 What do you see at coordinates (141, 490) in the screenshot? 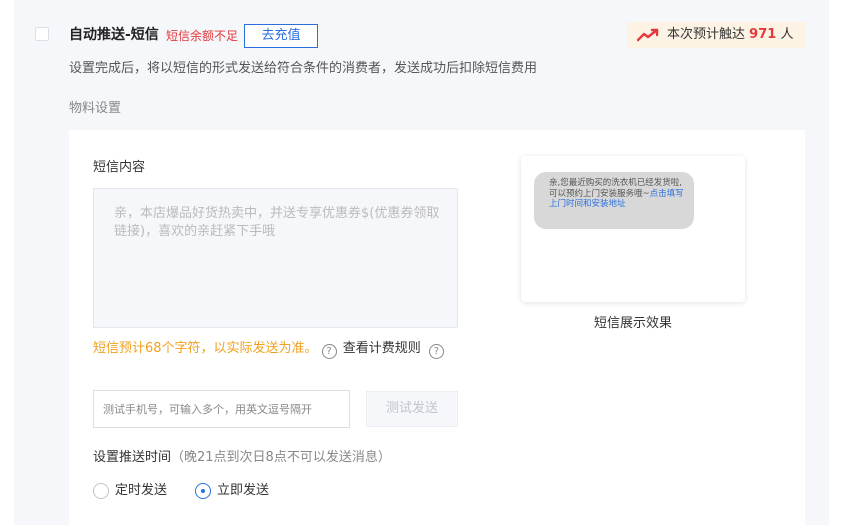
I see `radio-label: 定时发送` at bounding box center [141, 490].